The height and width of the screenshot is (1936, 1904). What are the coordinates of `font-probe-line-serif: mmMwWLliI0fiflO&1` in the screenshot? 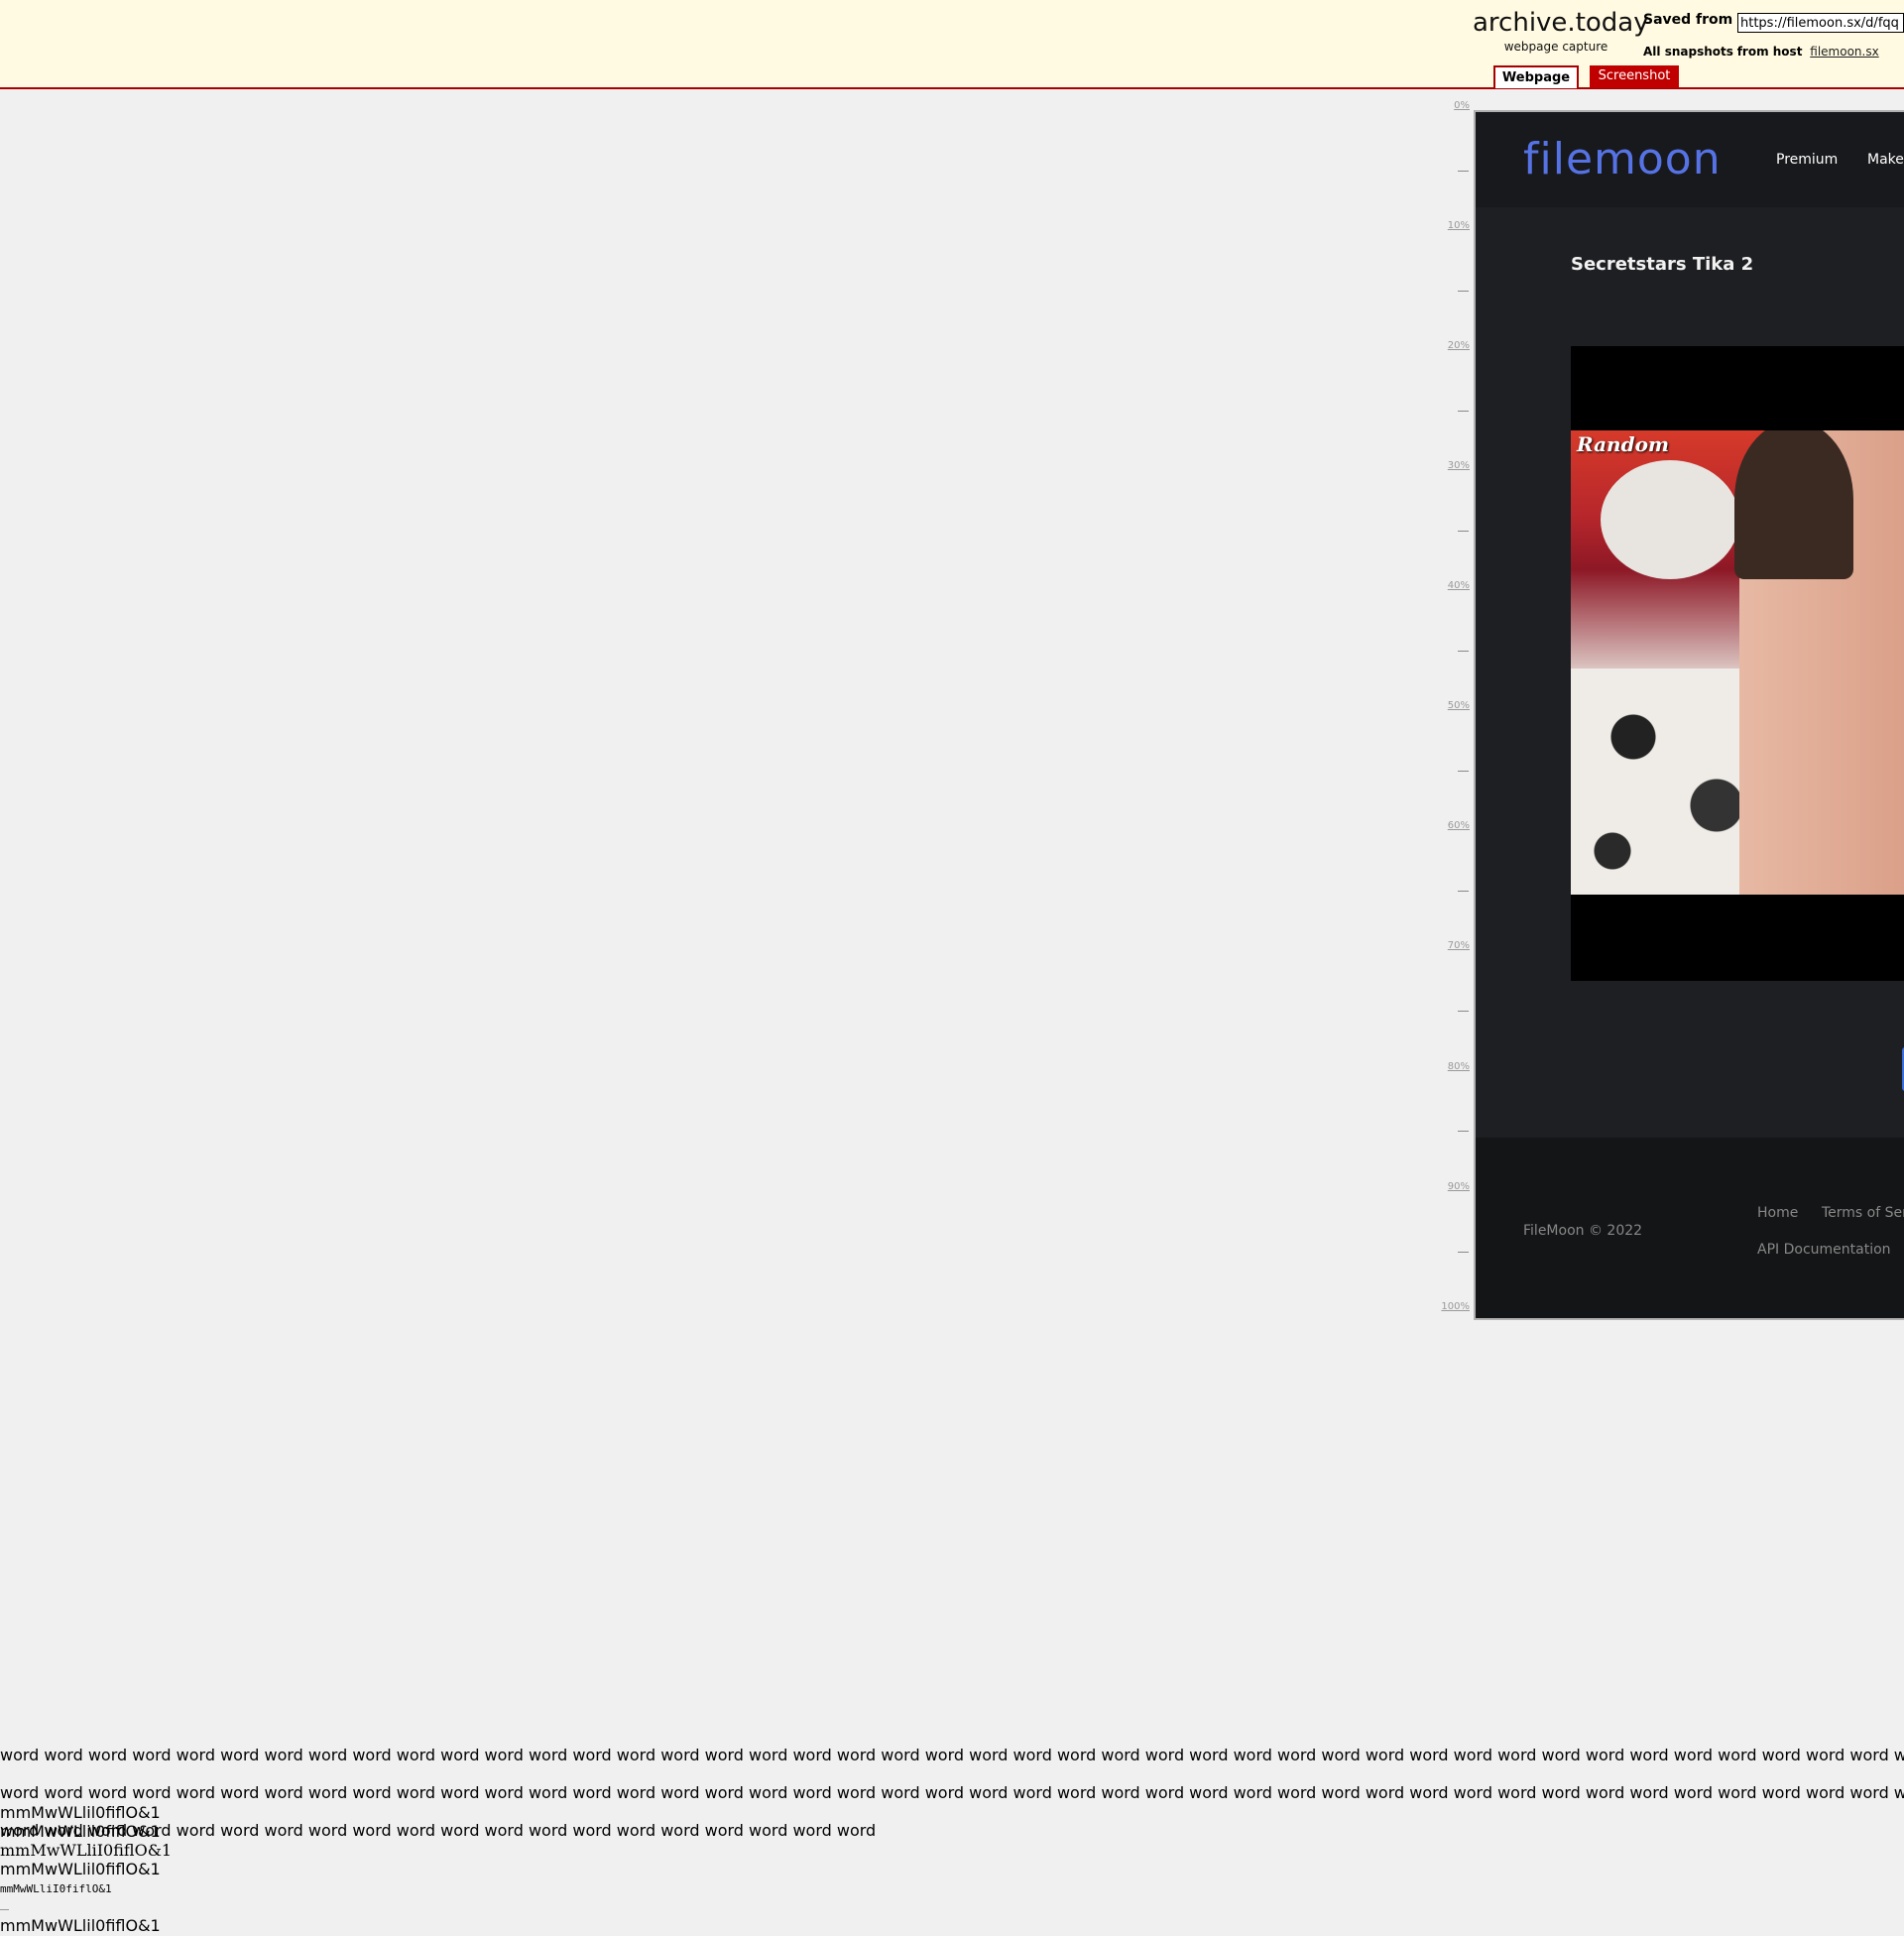 It's located at (86, 1850).